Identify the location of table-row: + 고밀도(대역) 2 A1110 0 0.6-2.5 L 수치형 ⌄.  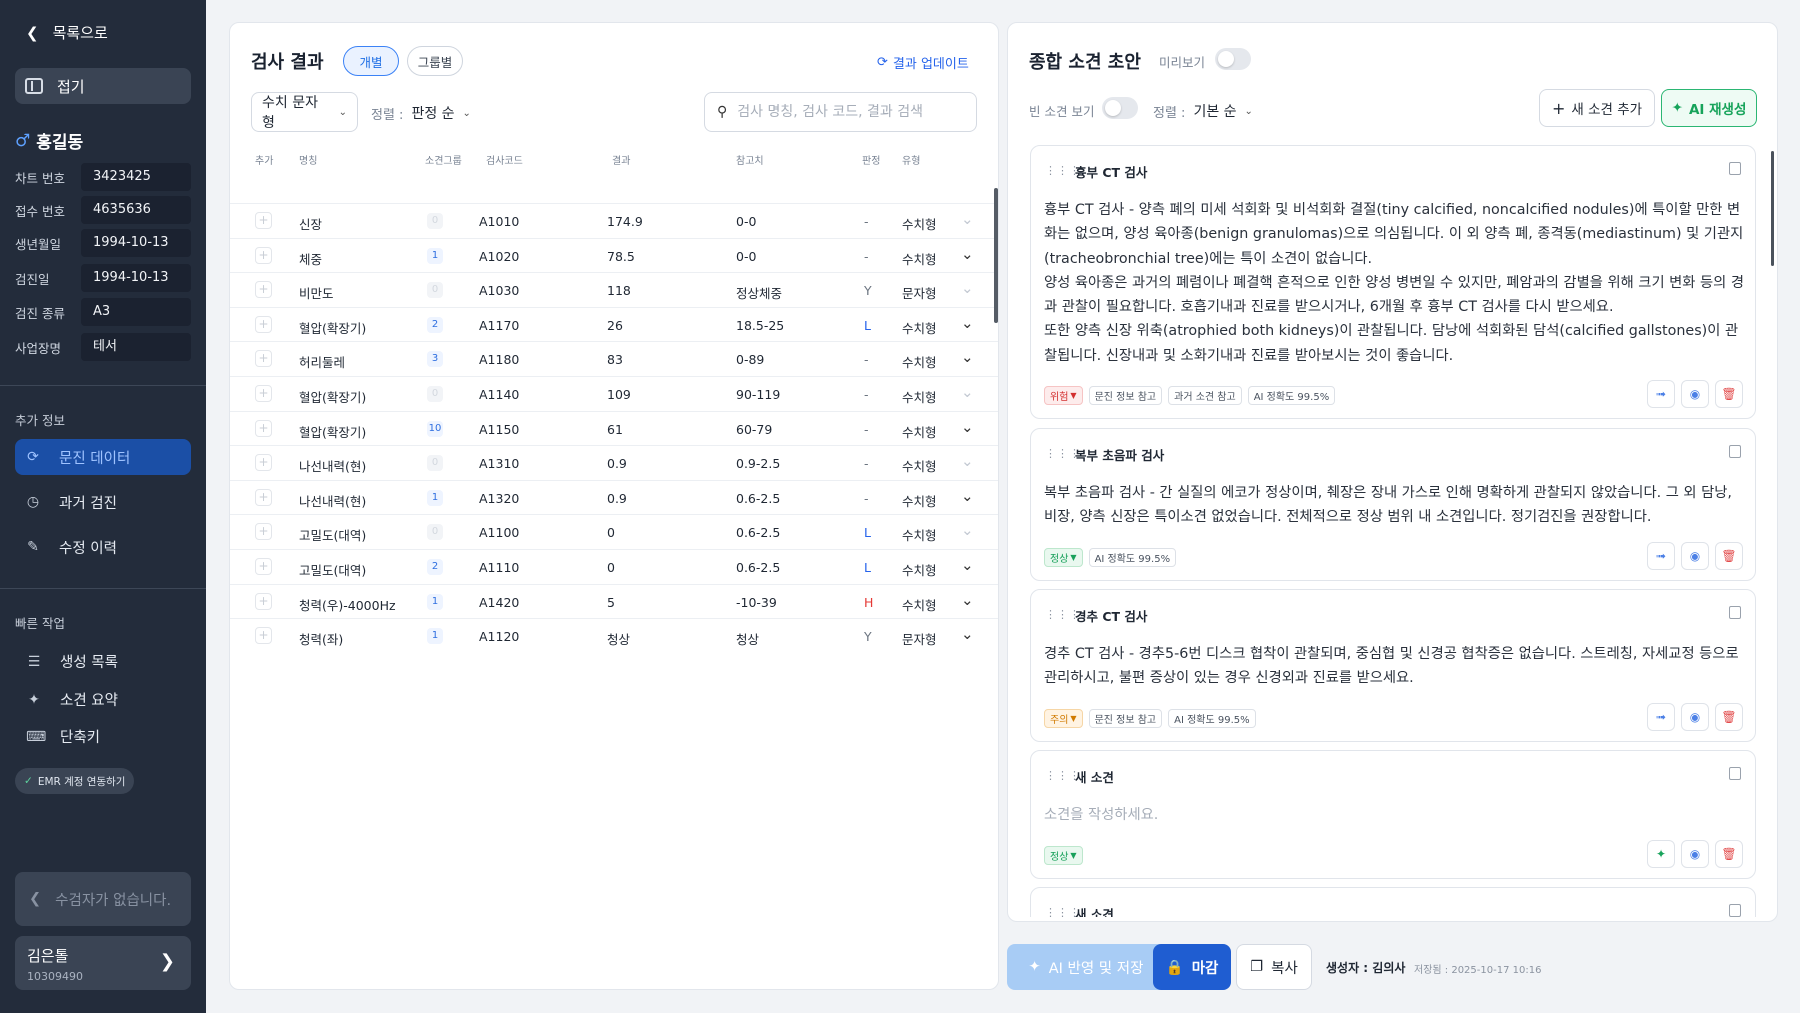
(614, 566).